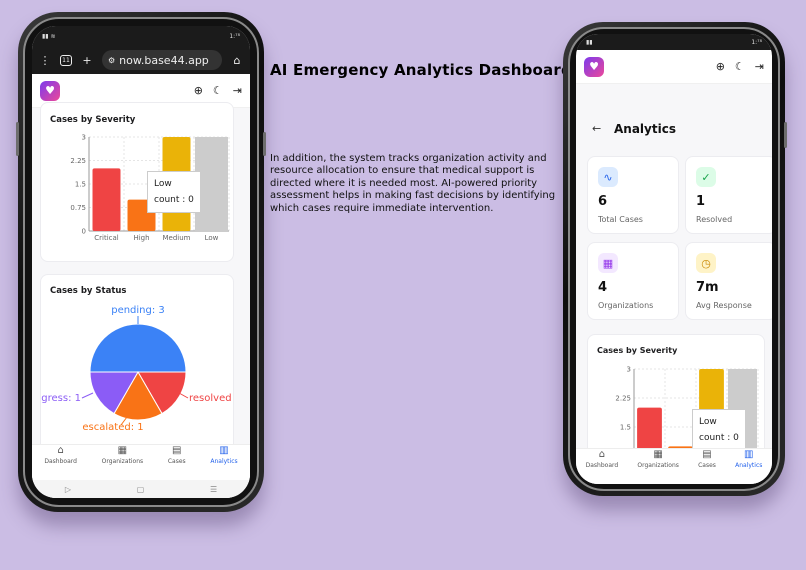 The width and height of the screenshot is (806, 570). I want to click on x-tick-label: High, so click(141, 238).